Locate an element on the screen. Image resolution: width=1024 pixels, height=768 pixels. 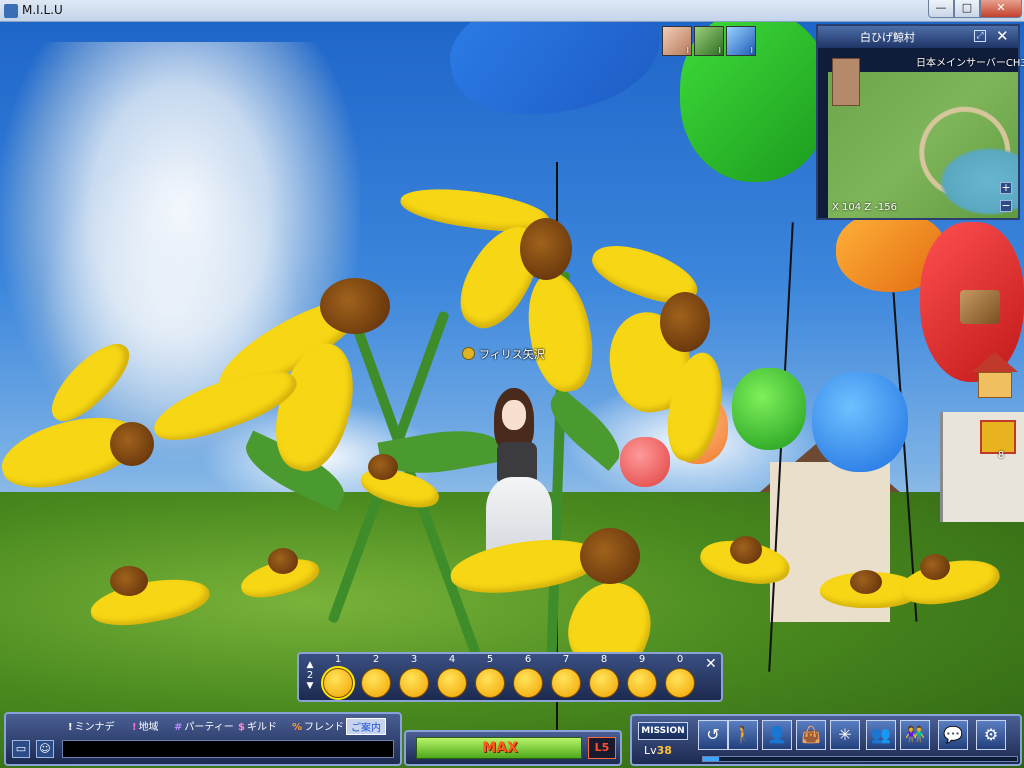
emote-page-number: 2 is located at coordinates (310, 675).